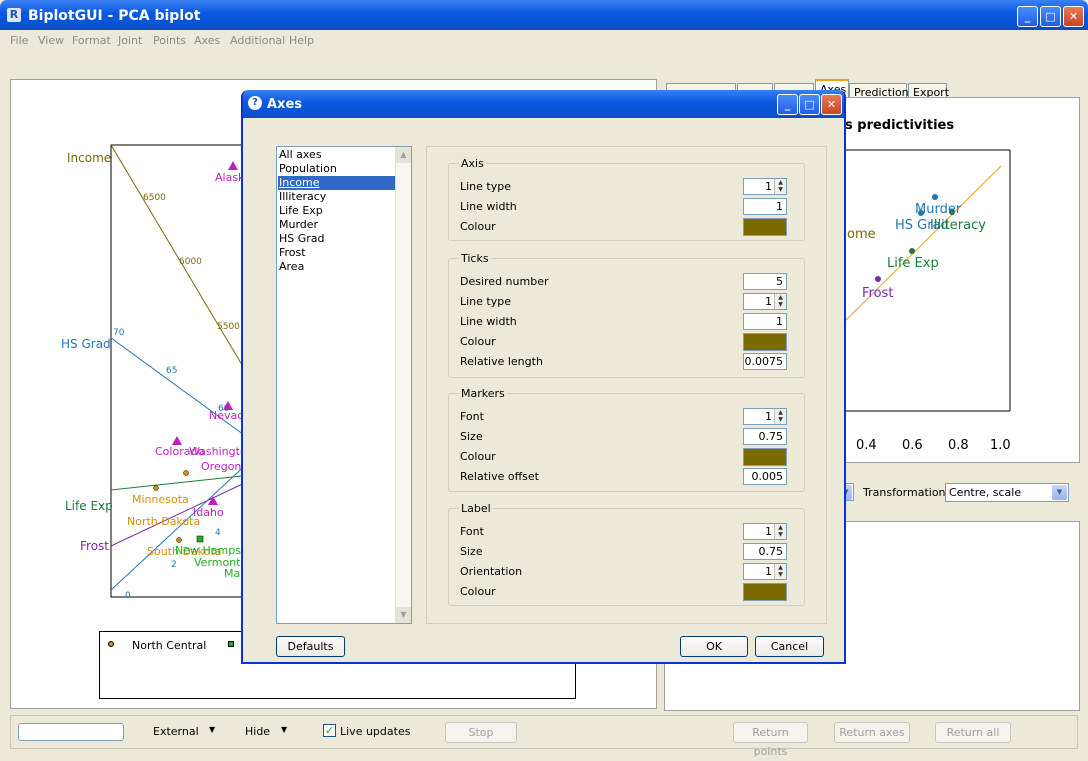 Image resolution: width=1088 pixels, height=761 pixels. I want to click on markers-size-field: 0.75, so click(765, 436).